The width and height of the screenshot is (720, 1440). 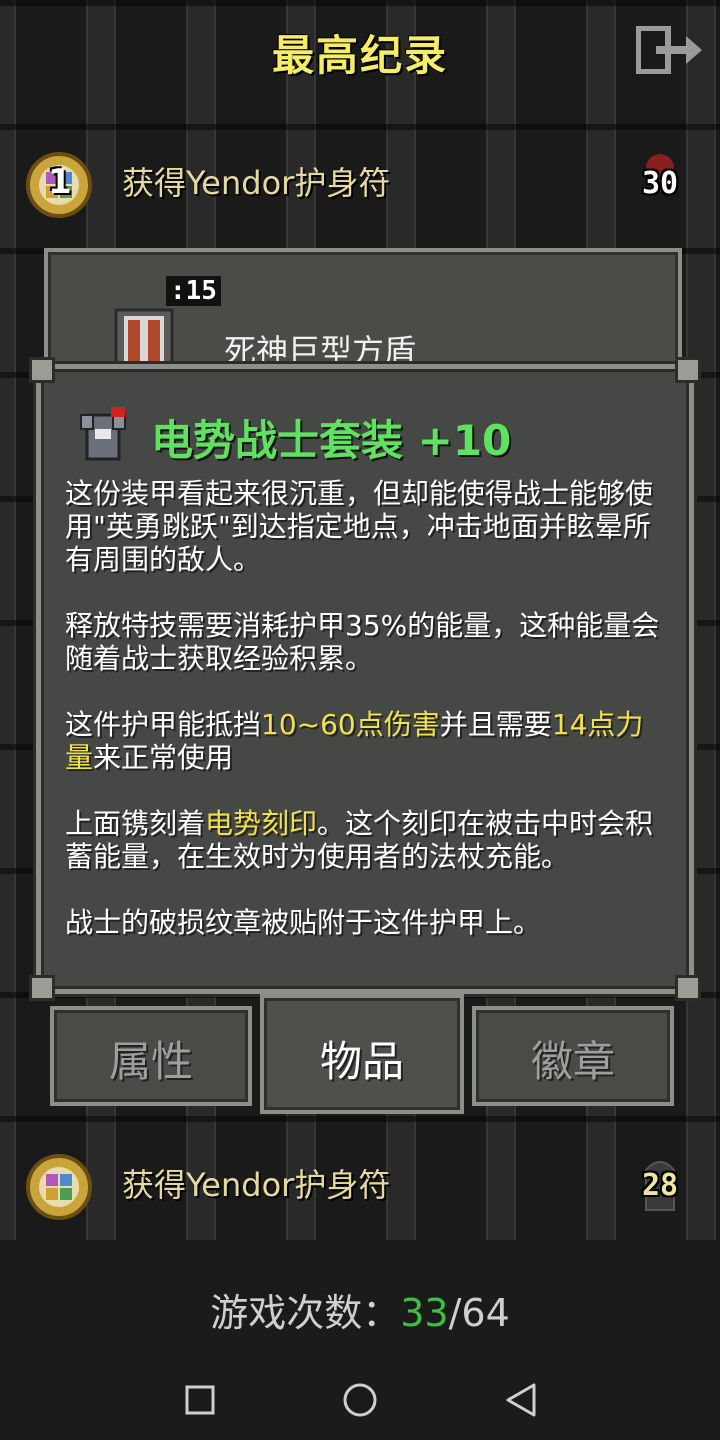 I want to click on armor-title: 电势战士套装 +10, so click(x=331, y=440).